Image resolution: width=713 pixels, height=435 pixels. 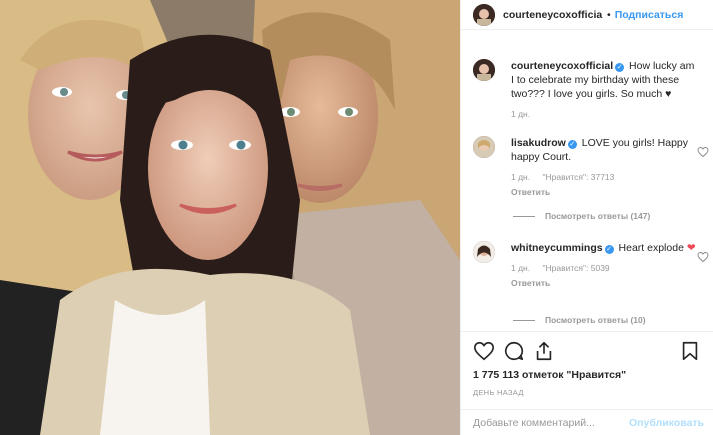 I want to click on view-replies-button: Посмотреть ответы (147), so click(x=581, y=216).